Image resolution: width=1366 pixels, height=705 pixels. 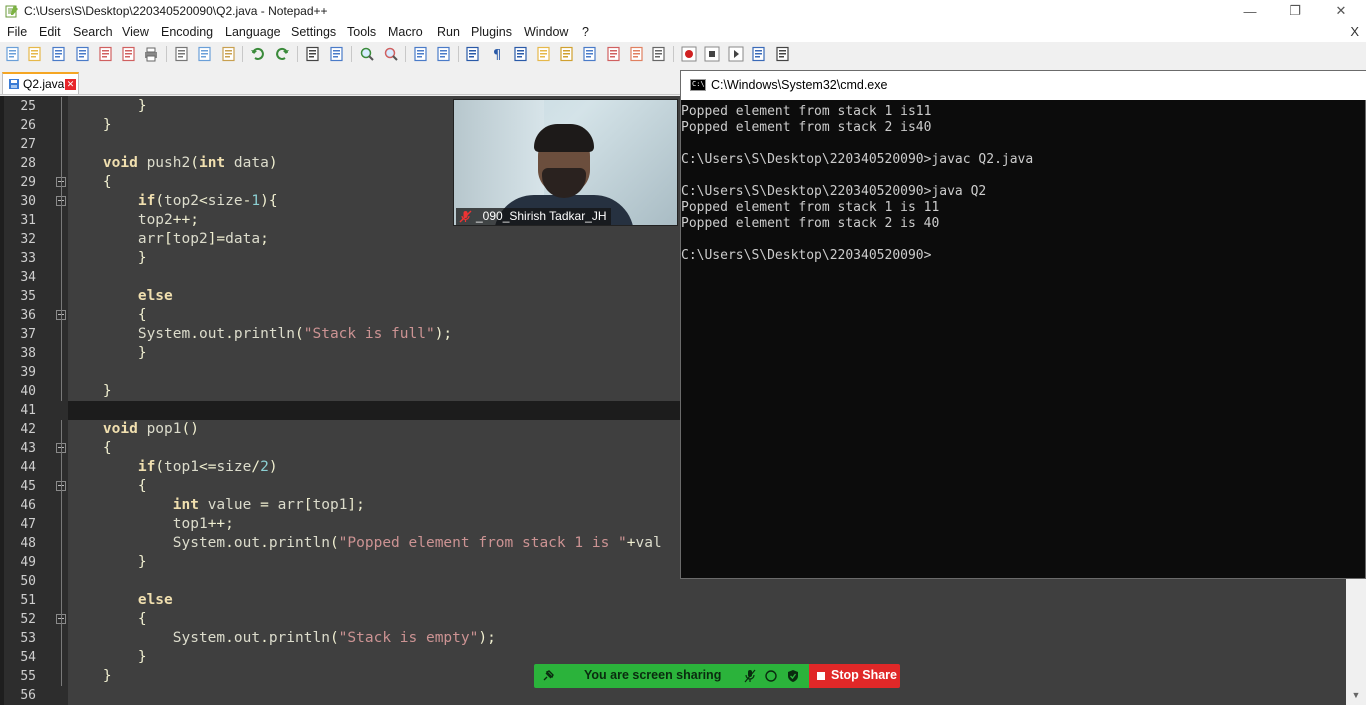 What do you see at coordinates (793, 676) in the screenshot?
I see `security-shield-icon` at bounding box center [793, 676].